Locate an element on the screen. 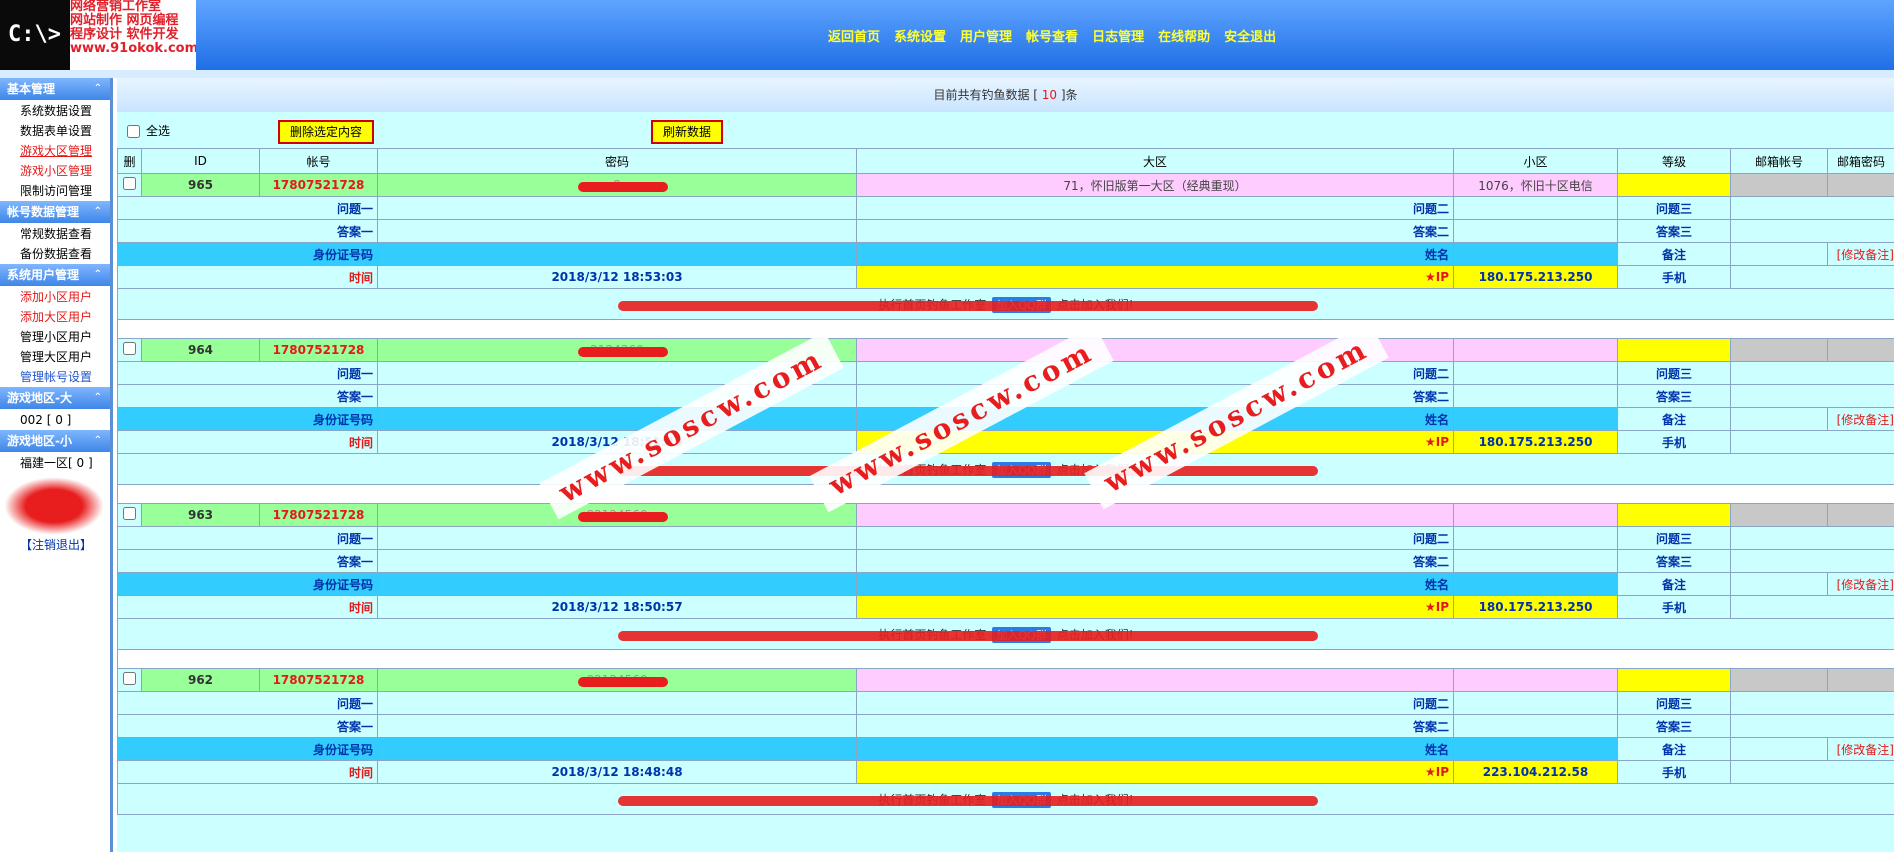  sidebar-section-header: 帐号数据管理 ⌃ is located at coordinates (55, 212).